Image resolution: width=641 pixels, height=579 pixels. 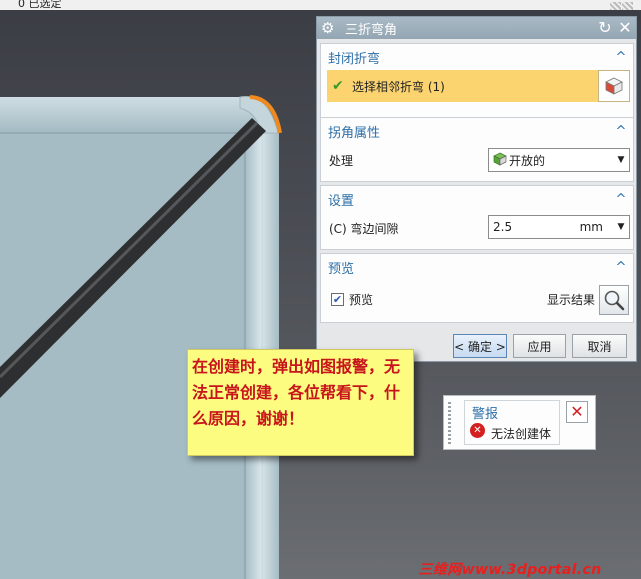 What do you see at coordinates (354, 59) in the screenshot?
I see `section-title: 封闭折弯` at bounding box center [354, 59].